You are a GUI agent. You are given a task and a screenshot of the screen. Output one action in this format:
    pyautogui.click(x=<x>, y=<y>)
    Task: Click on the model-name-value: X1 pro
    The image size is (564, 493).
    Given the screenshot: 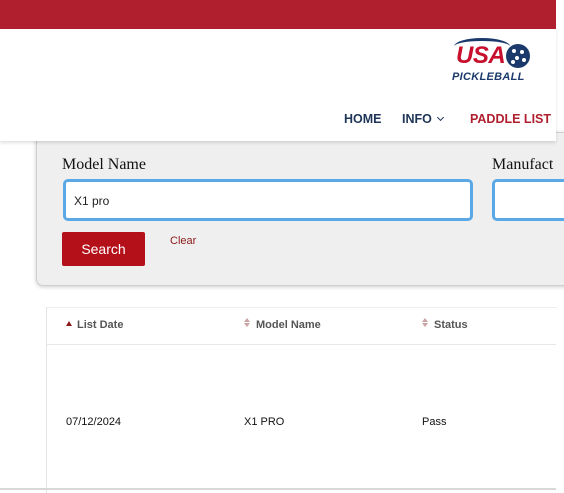 What is the action you would take?
    pyautogui.click(x=92, y=201)
    